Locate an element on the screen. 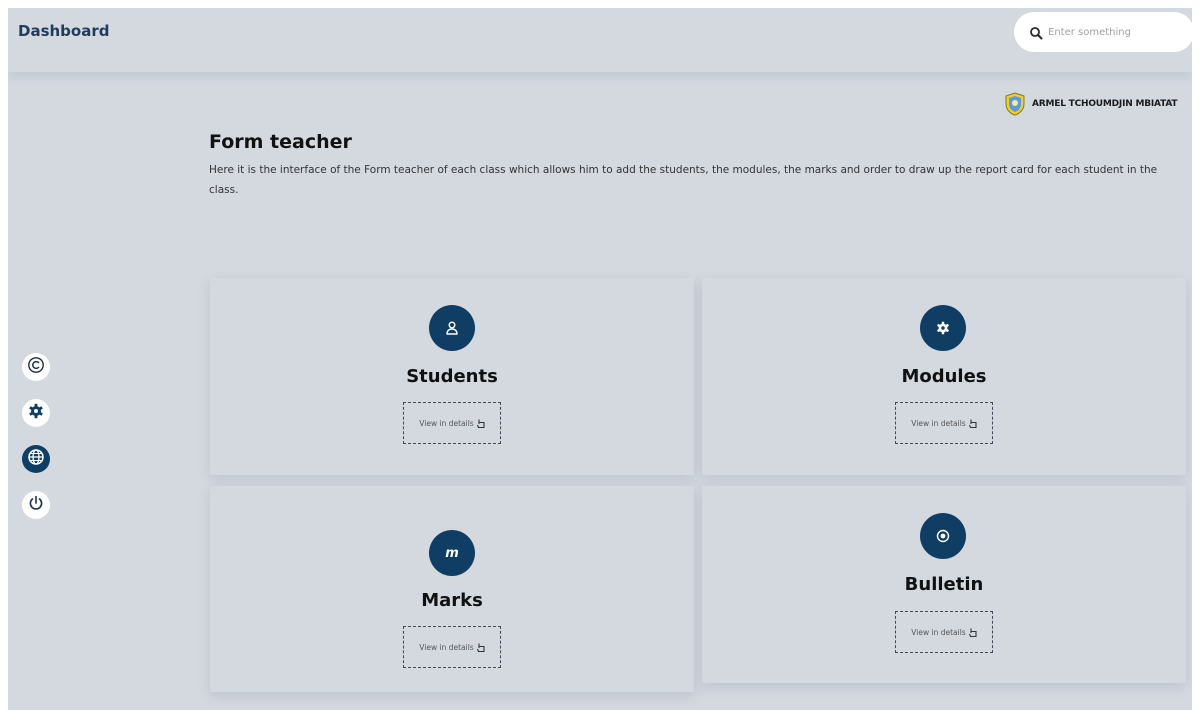  search-icon is located at coordinates (1036, 32).